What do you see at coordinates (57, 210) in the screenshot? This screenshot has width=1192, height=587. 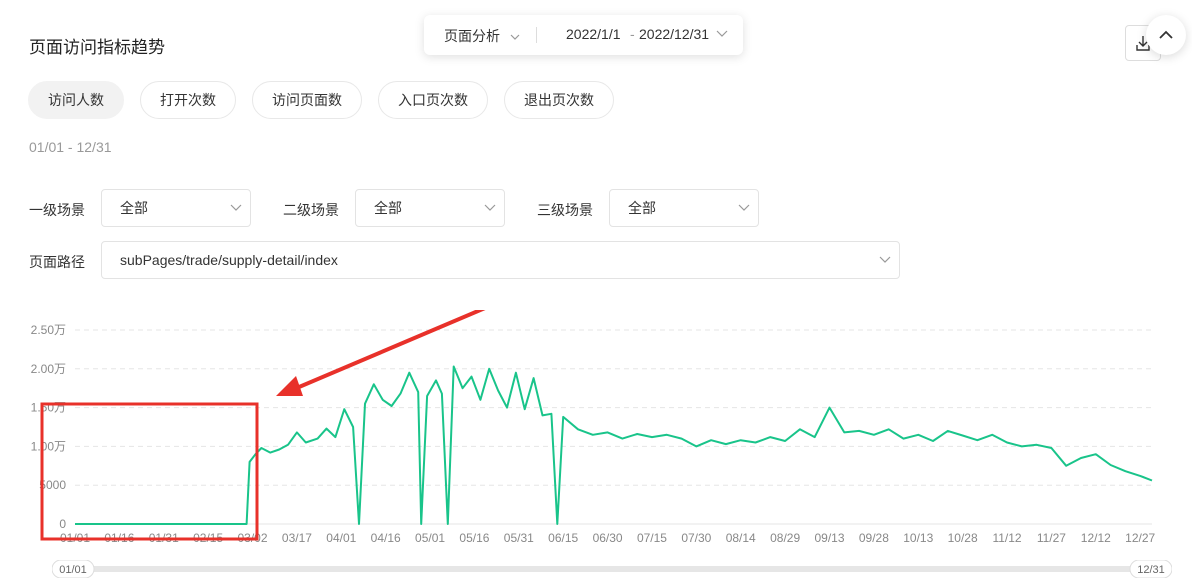 I see `level1-label: 一级场景` at bounding box center [57, 210].